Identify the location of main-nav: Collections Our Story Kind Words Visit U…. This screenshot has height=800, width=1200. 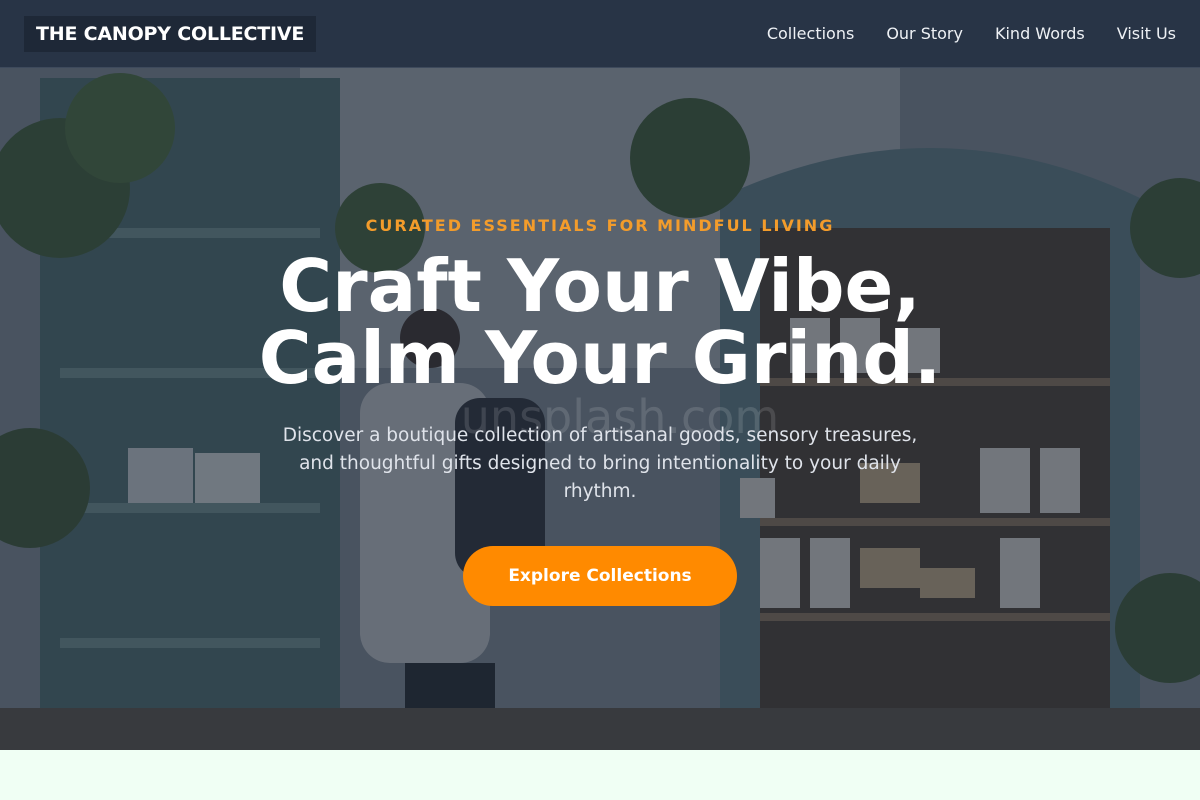
(971, 33).